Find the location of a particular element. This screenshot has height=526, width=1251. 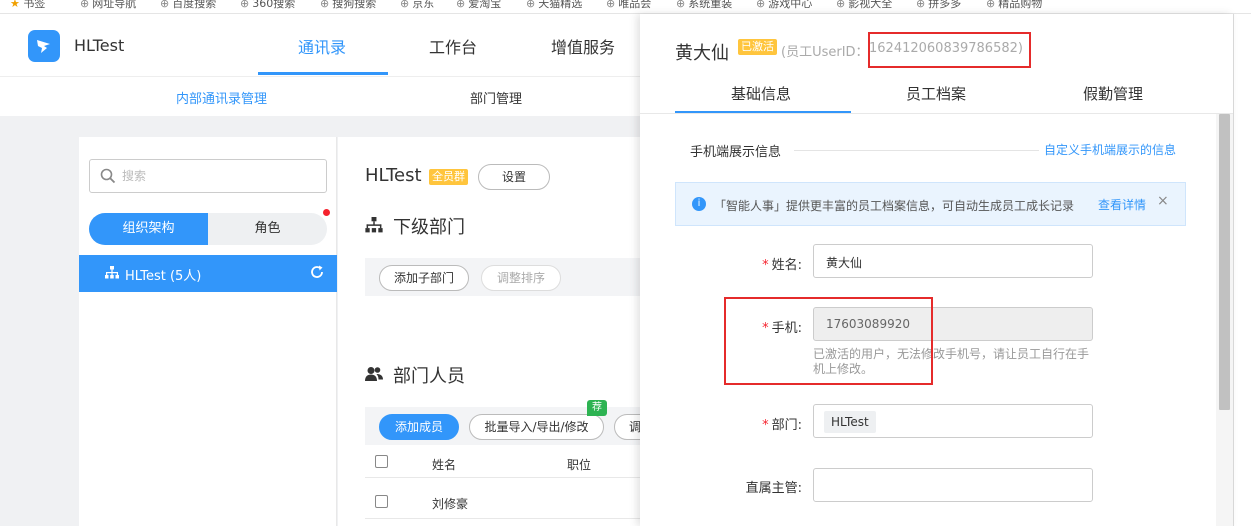

bookmark-item: ⊕ 360搜索 is located at coordinates (267, 5).